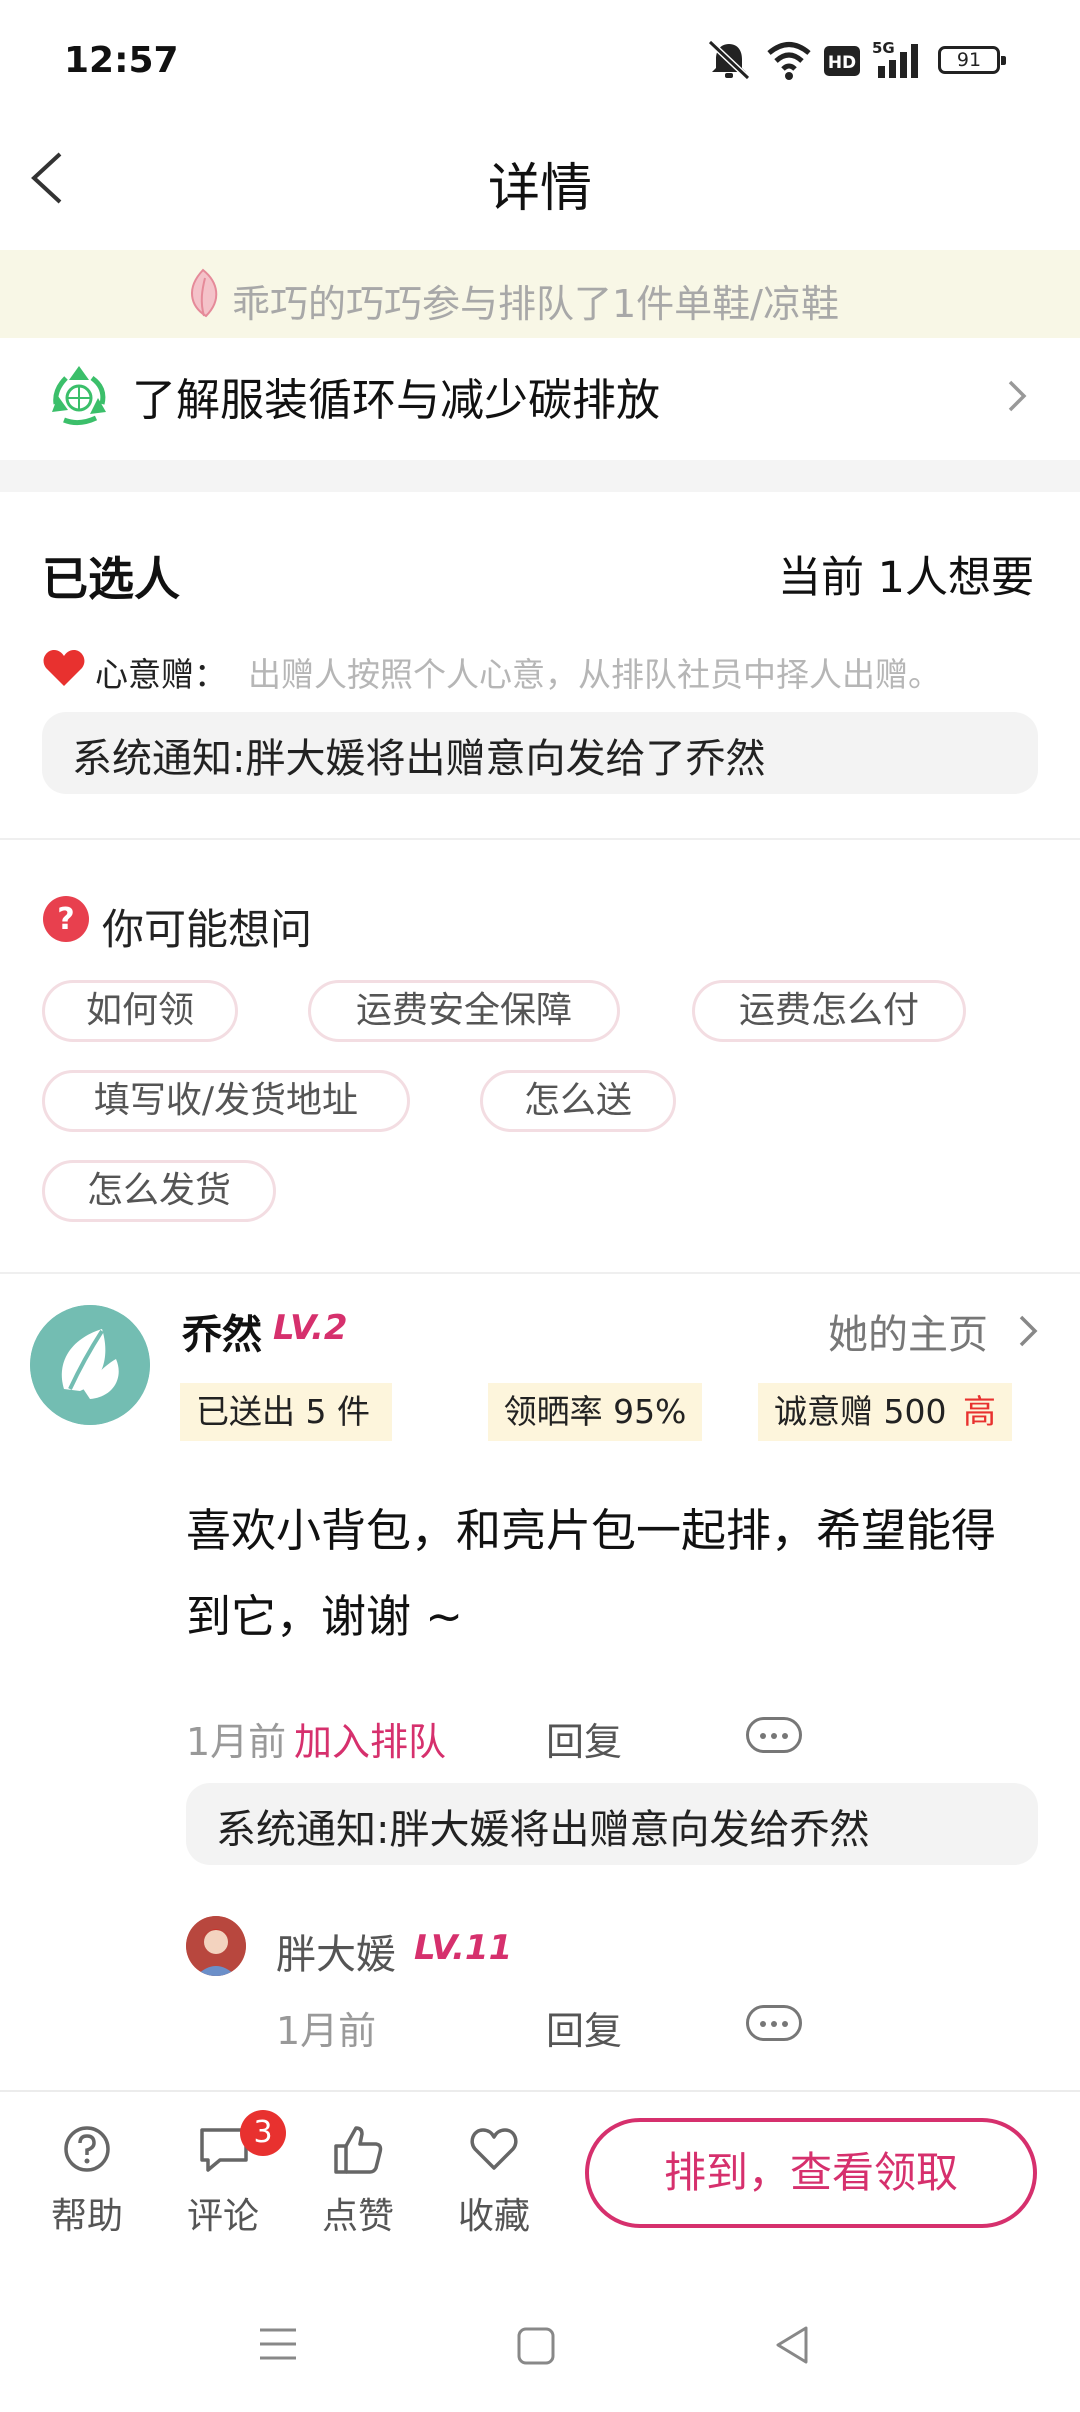  What do you see at coordinates (494, 2213) in the screenshot?
I see `favorite-label: 收藏` at bounding box center [494, 2213].